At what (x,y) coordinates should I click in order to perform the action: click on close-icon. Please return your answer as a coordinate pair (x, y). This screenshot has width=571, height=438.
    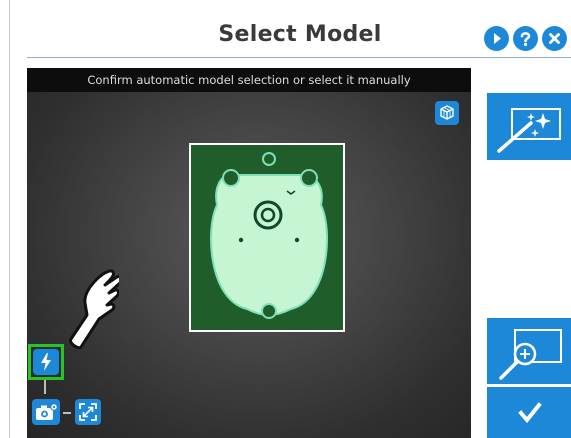
    Looking at the image, I should click on (554, 38).